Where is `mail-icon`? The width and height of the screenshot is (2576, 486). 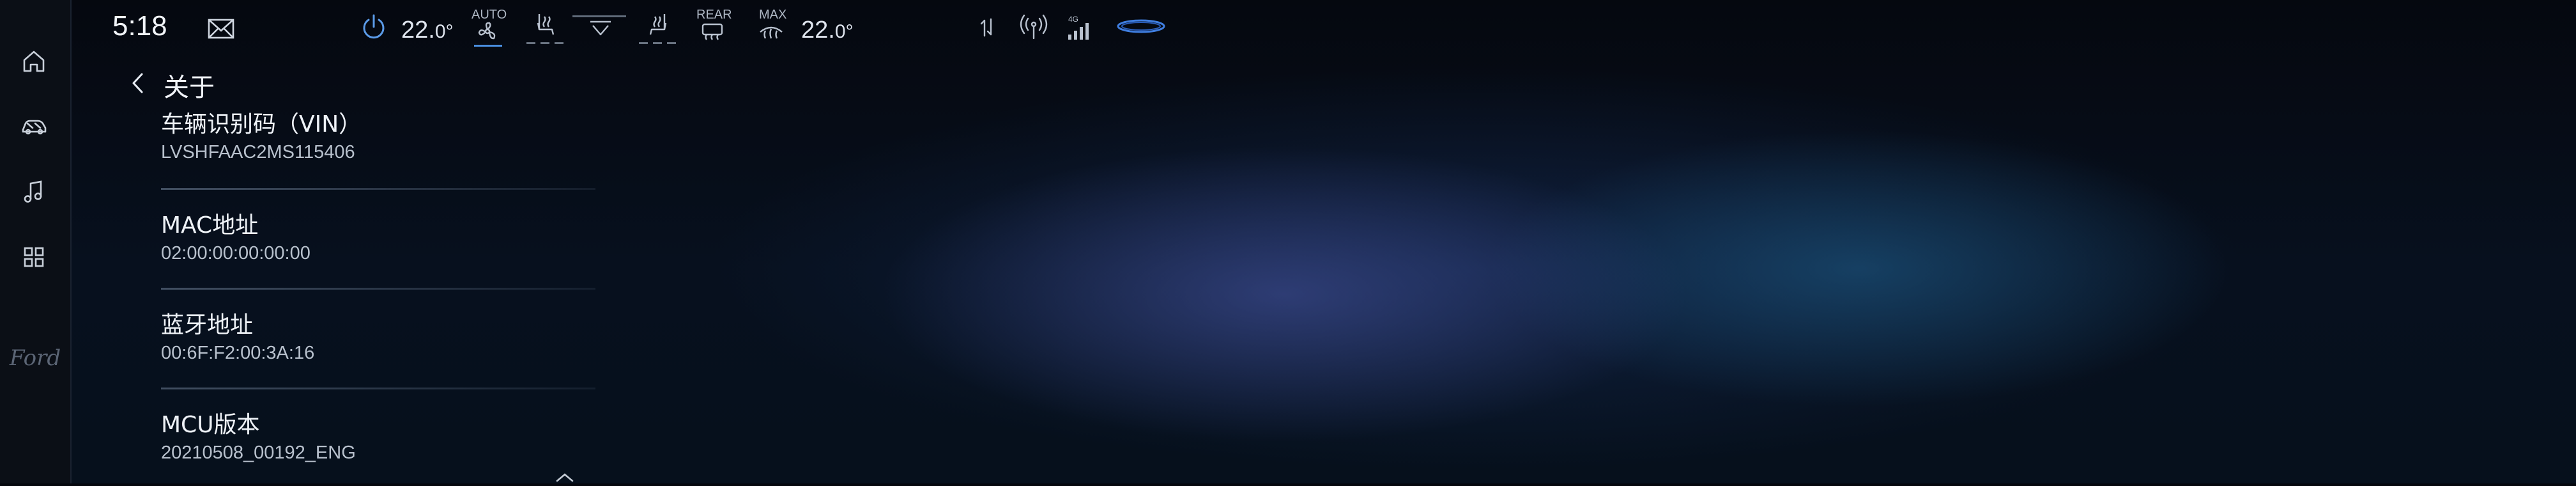 mail-icon is located at coordinates (221, 29).